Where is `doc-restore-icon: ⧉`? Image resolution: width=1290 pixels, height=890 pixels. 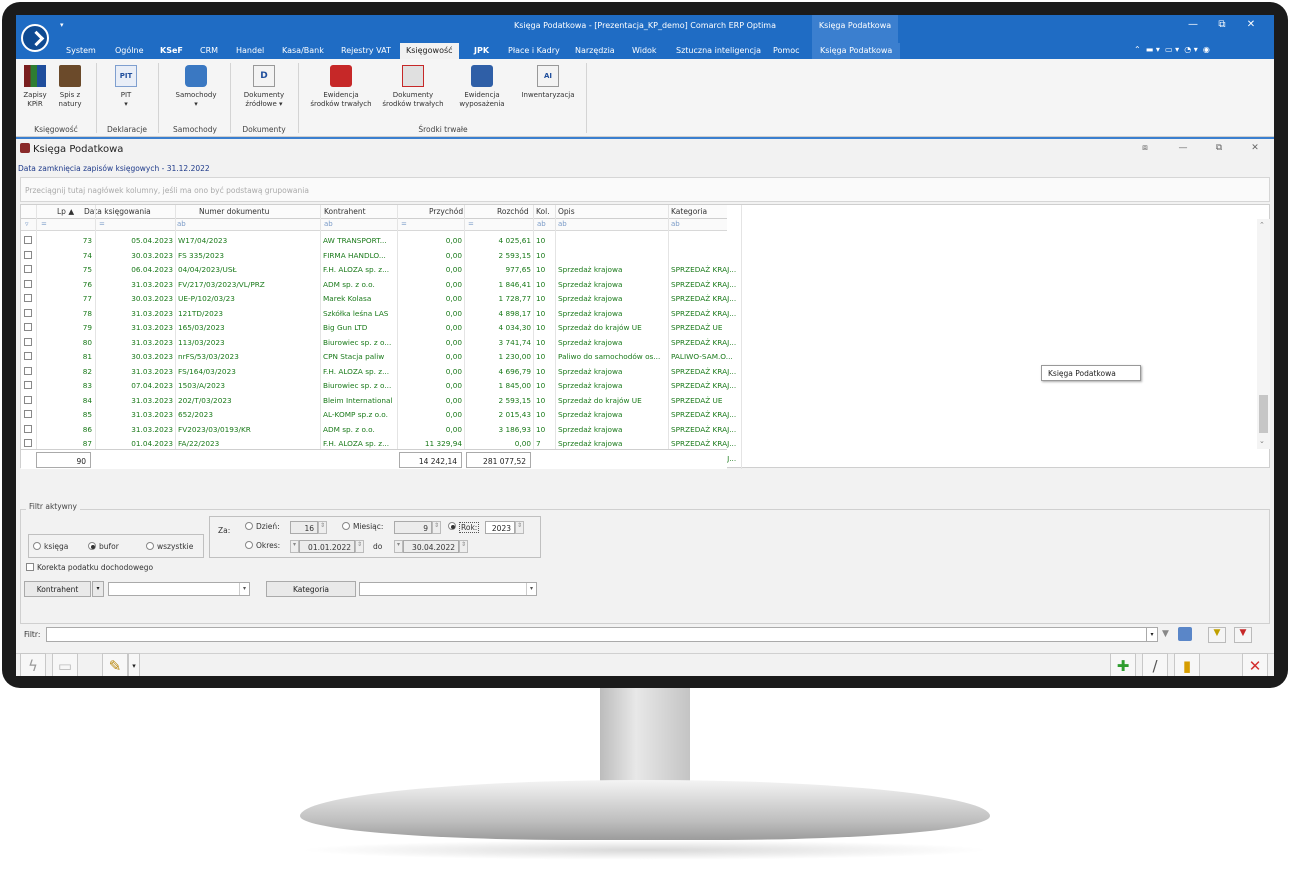 doc-restore-icon: ⧉ is located at coordinates (1219, 148).